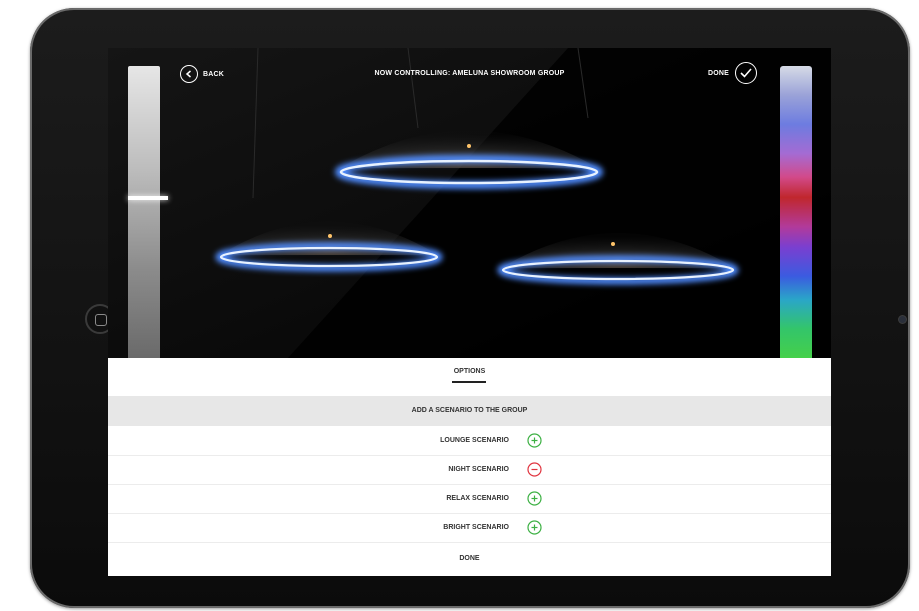 This screenshot has height=611, width=919. I want to click on scenario-label: NIGHT SCENARIO, so click(478, 469).